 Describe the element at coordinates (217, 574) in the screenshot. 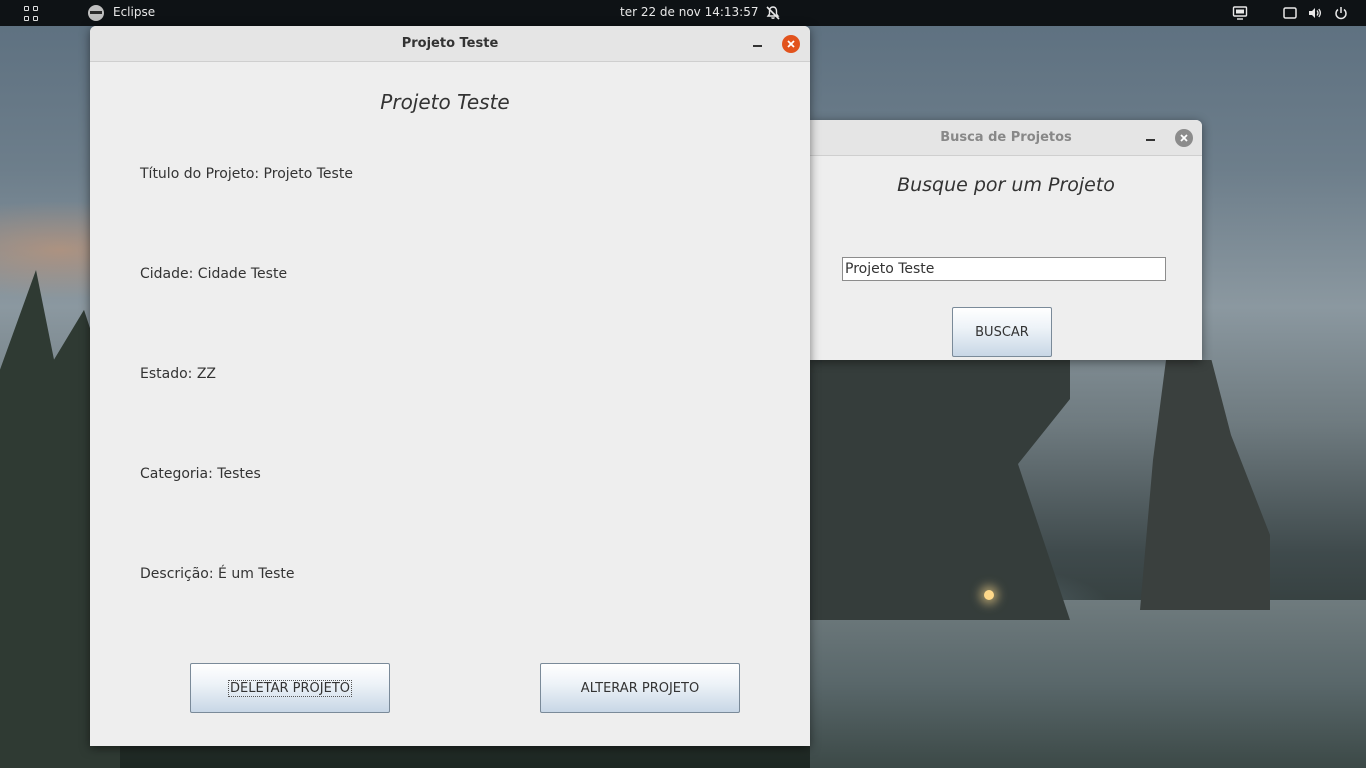

I see `project-description-label: Descrição: É um Teste` at that location.